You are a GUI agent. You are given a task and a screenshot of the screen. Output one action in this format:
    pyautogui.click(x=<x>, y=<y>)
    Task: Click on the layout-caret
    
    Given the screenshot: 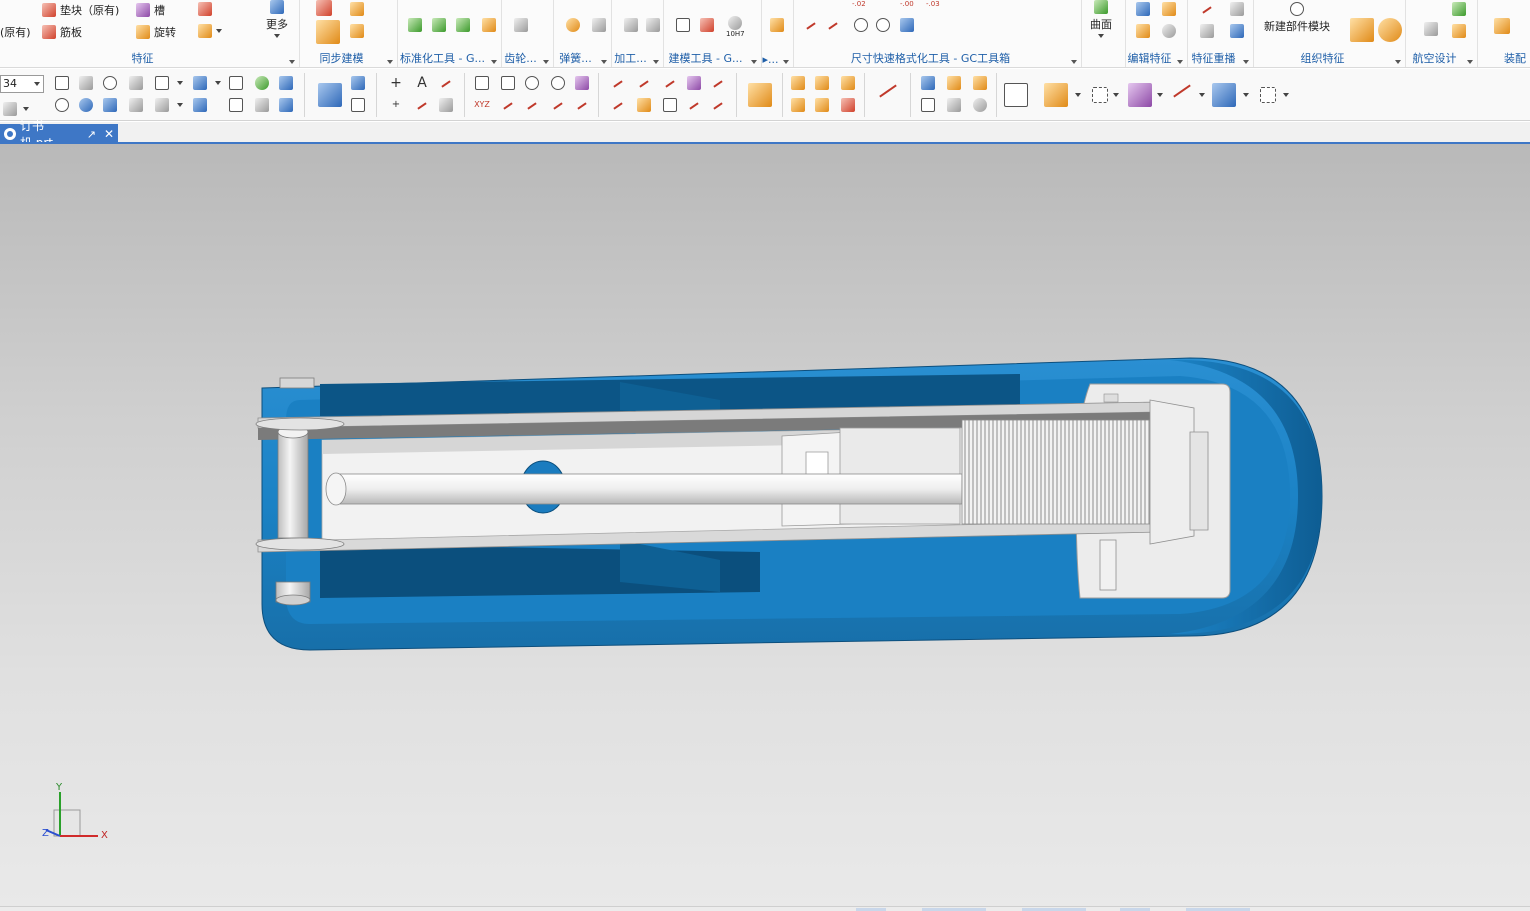 What is the action you would take?
    pyautogui.click(x=180, y=83)
    